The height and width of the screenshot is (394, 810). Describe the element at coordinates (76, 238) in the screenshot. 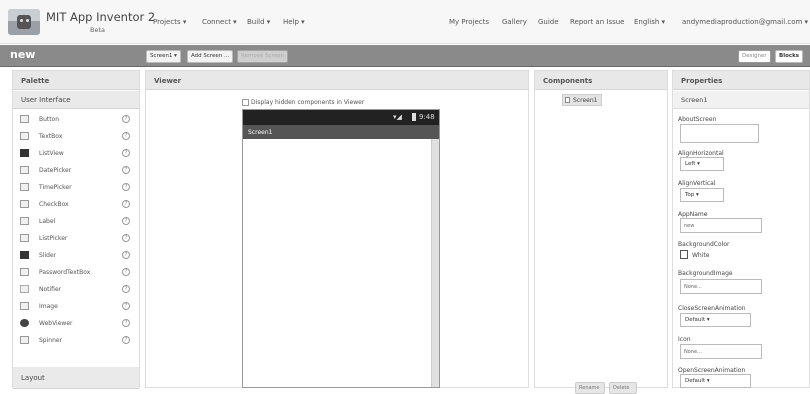

I see `palette-item-listpicker: ListPicker?` at that location.